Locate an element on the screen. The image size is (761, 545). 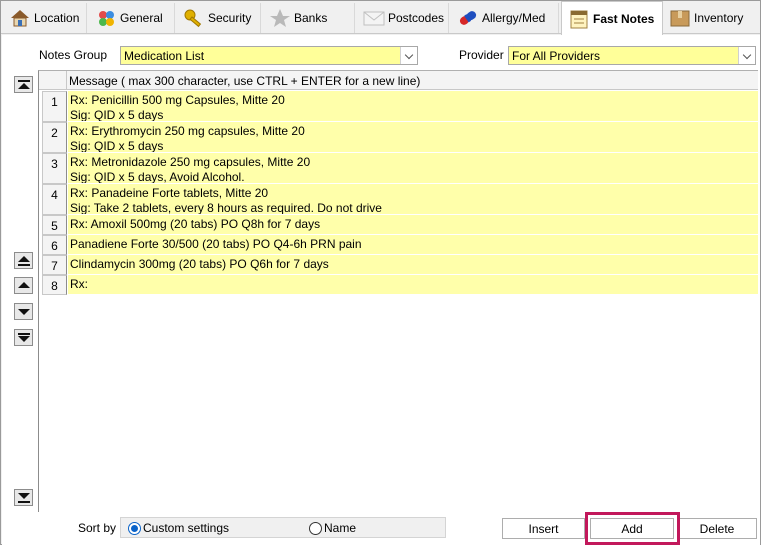
move-to-bottom-button is located at coordinates (23, 497).